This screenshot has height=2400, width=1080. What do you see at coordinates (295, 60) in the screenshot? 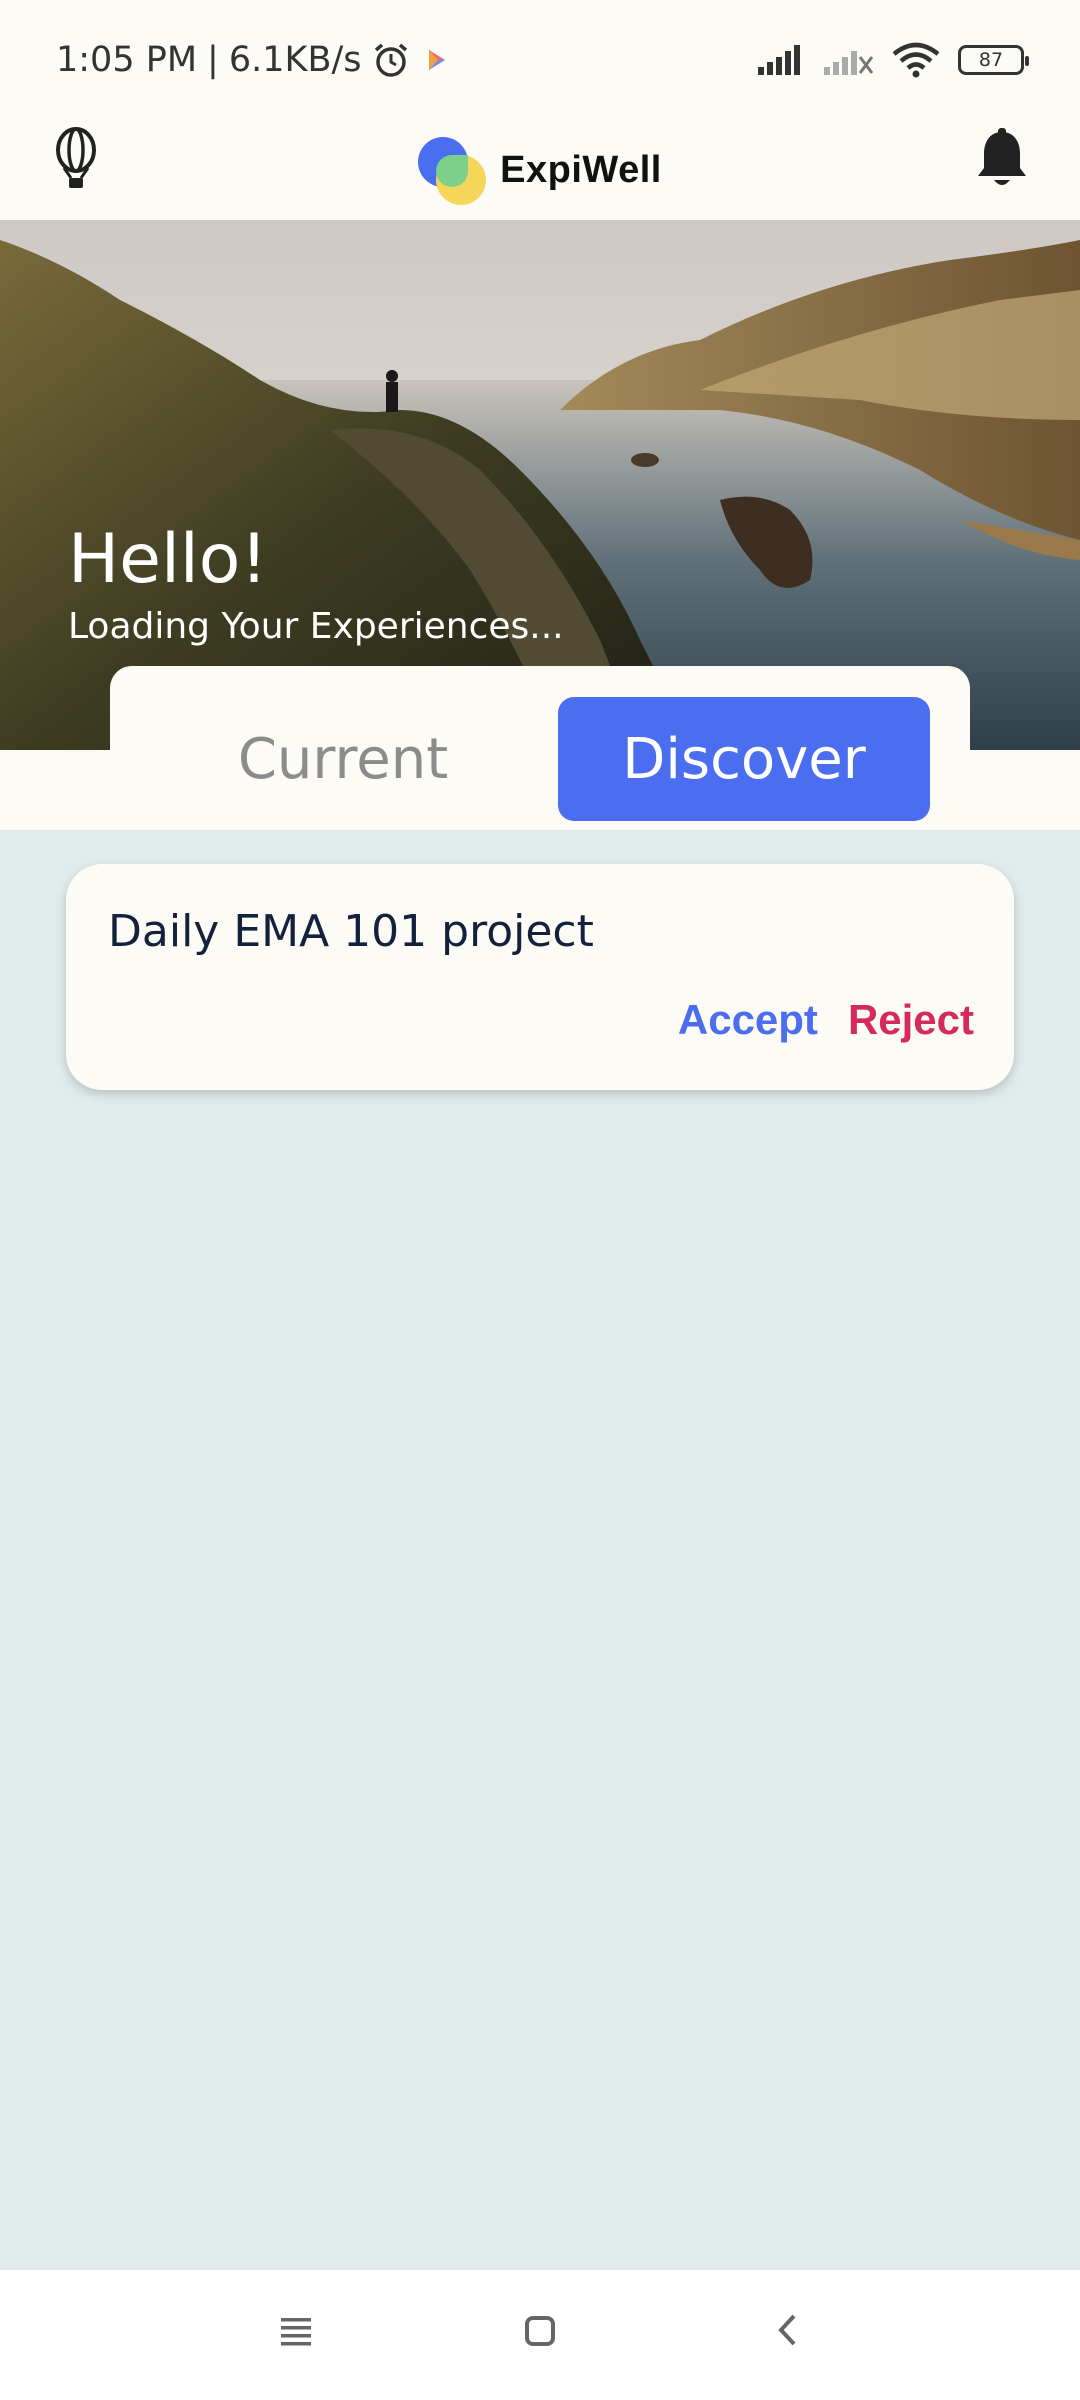
I see `status-network-speed: 6.1KB/s` at bounding box center [295, 60].